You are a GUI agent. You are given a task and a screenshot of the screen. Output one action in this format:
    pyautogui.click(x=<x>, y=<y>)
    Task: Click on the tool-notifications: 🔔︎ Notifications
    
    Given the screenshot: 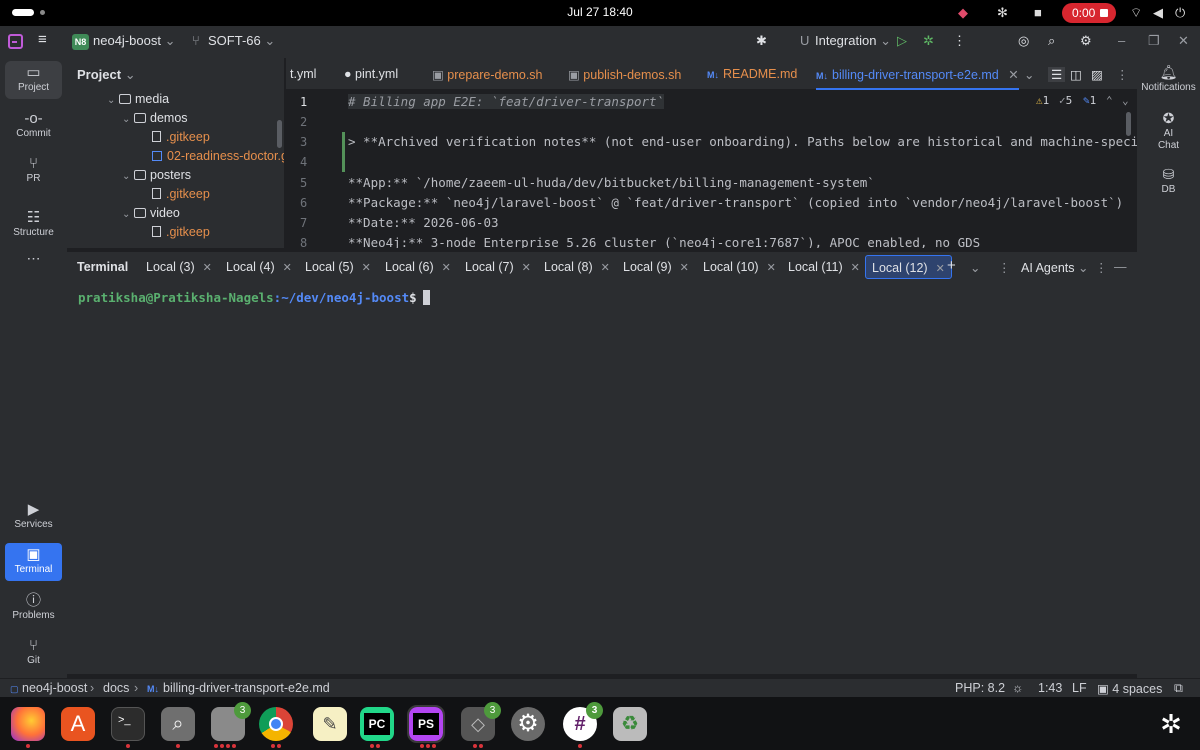 What is the action you would take?
    pyautogui.click(x=1168, y=78)
    